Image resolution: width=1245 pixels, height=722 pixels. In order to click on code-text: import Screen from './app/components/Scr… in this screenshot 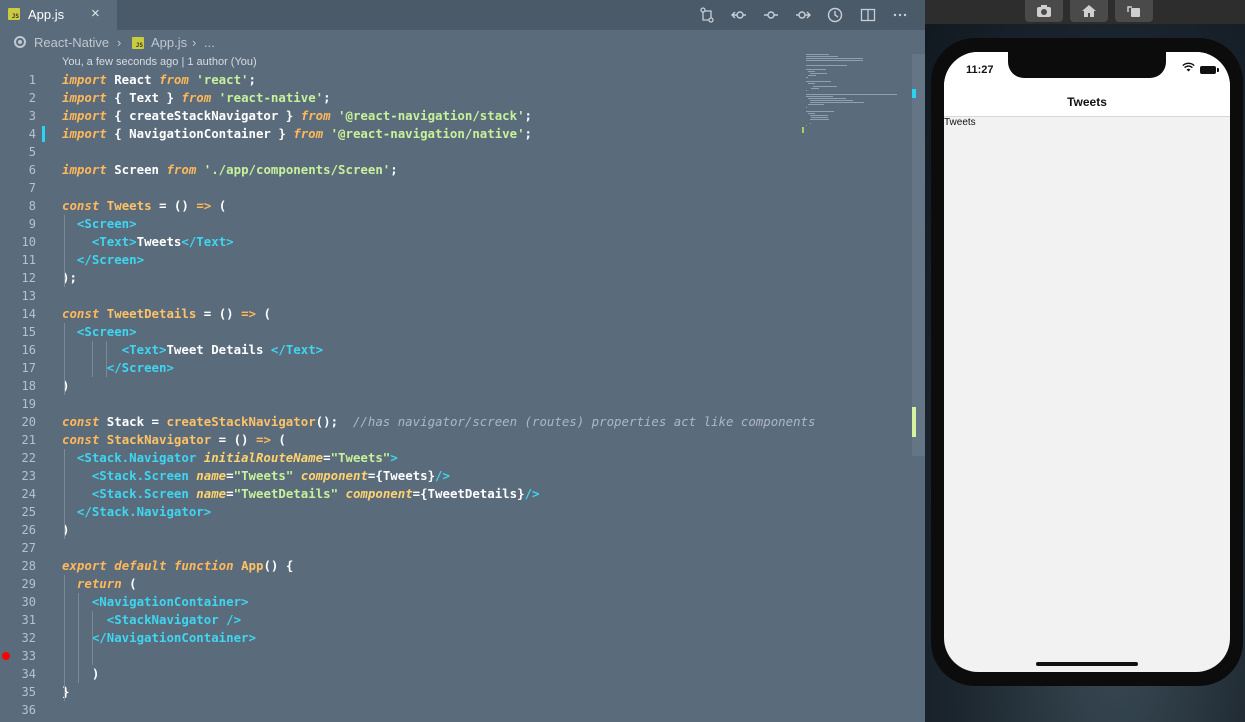, I will do `click(230, 170)`.